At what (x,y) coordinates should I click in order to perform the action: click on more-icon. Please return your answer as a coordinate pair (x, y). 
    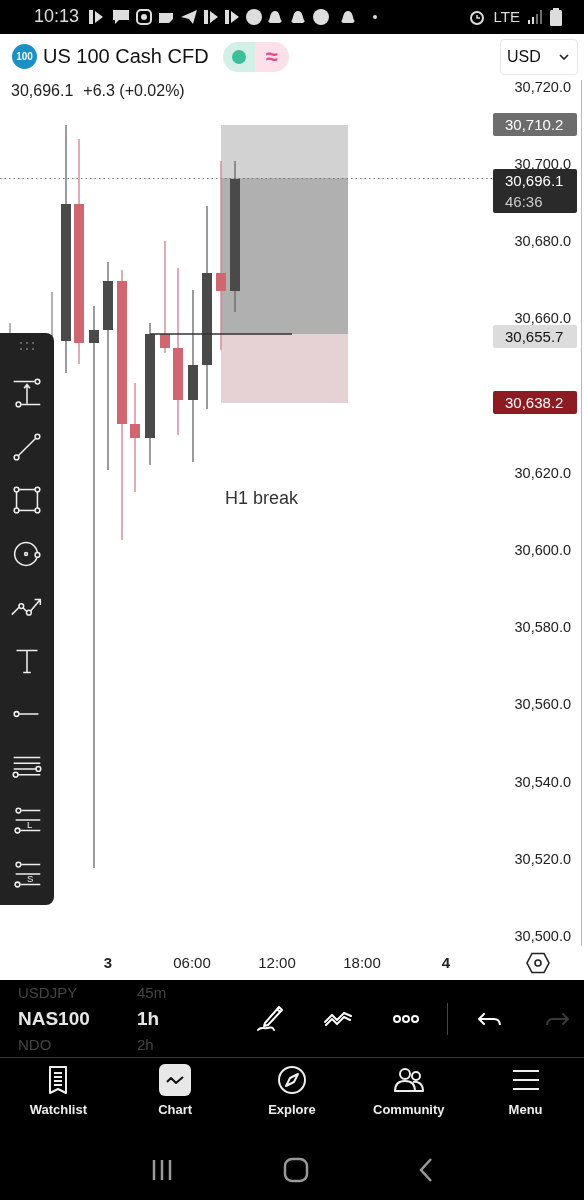
    Looking at the image, I should click on (406, 1018).